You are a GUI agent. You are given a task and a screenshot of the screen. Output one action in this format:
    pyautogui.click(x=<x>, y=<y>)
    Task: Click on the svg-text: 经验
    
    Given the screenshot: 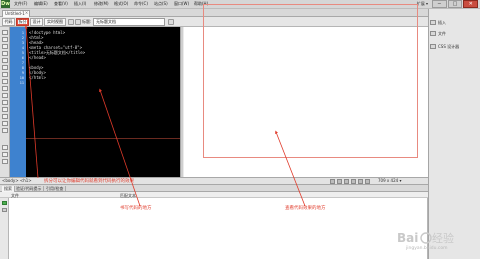 What is the action you would take?
    pyautogui.click(x=443, y=238)
    